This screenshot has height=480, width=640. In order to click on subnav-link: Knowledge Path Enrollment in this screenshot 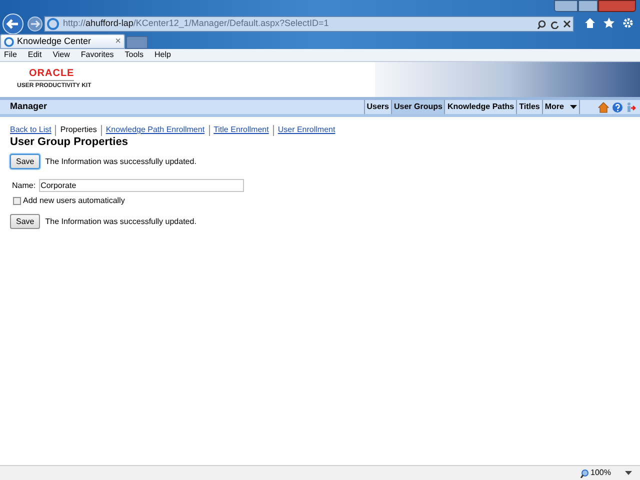, I will do `click(155, 130)`.